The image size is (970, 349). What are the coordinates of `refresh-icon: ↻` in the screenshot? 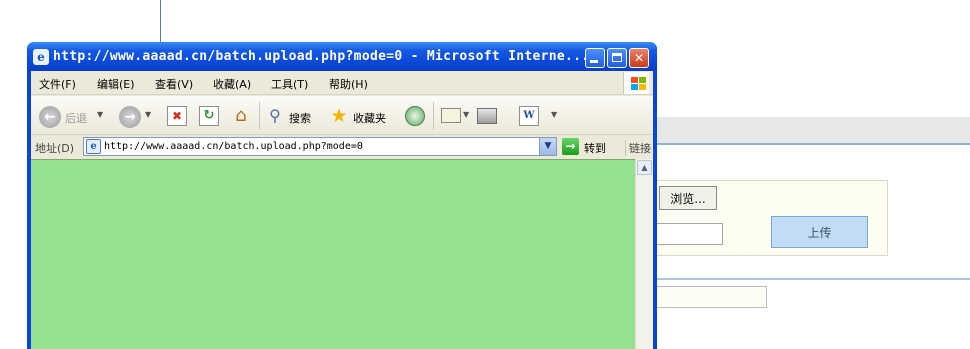 It's located at (209, 116).